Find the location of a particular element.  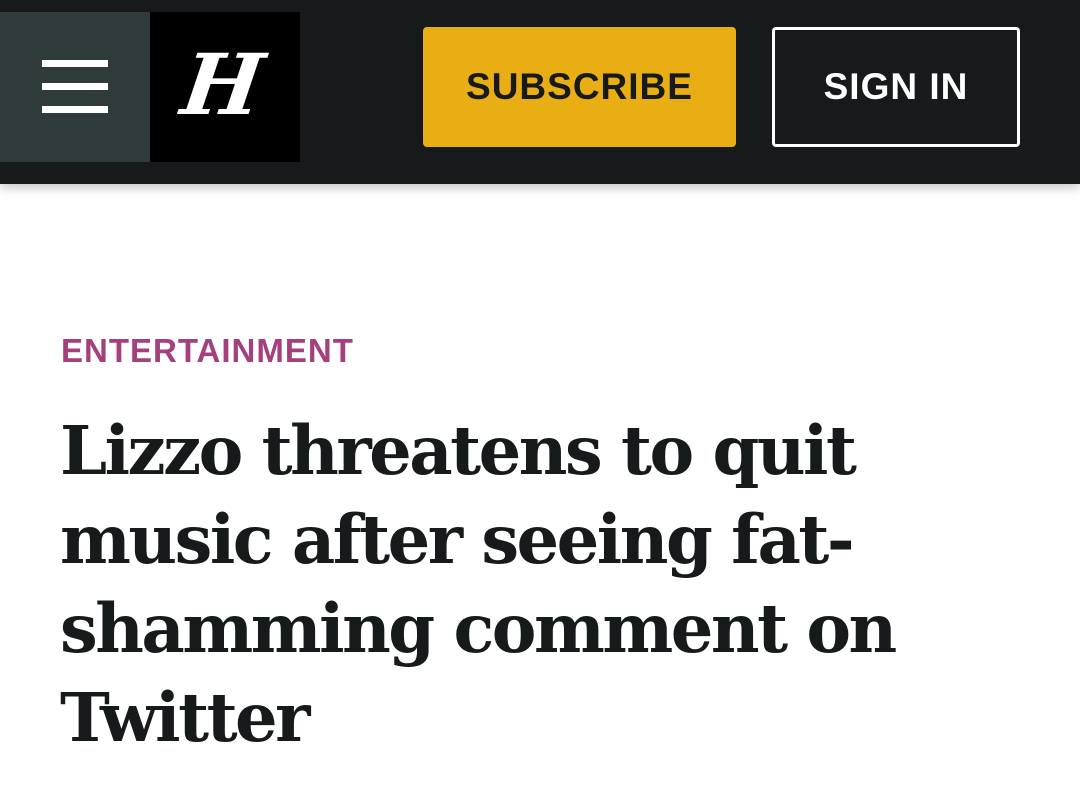

menu-button is located at coordinates (75, 87).